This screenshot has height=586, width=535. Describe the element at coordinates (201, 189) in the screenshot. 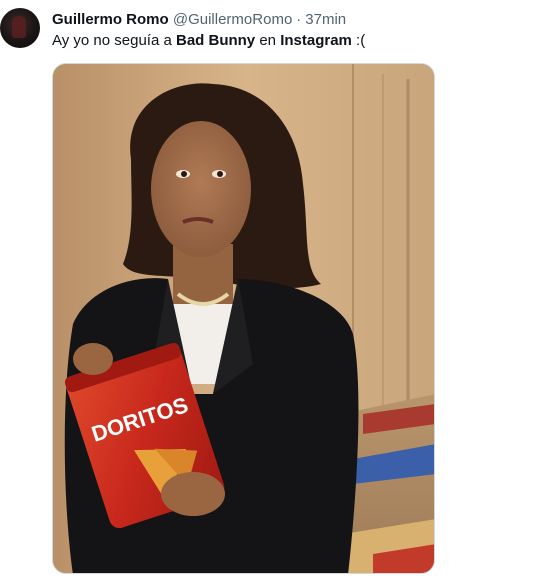

I see `face` at that location.